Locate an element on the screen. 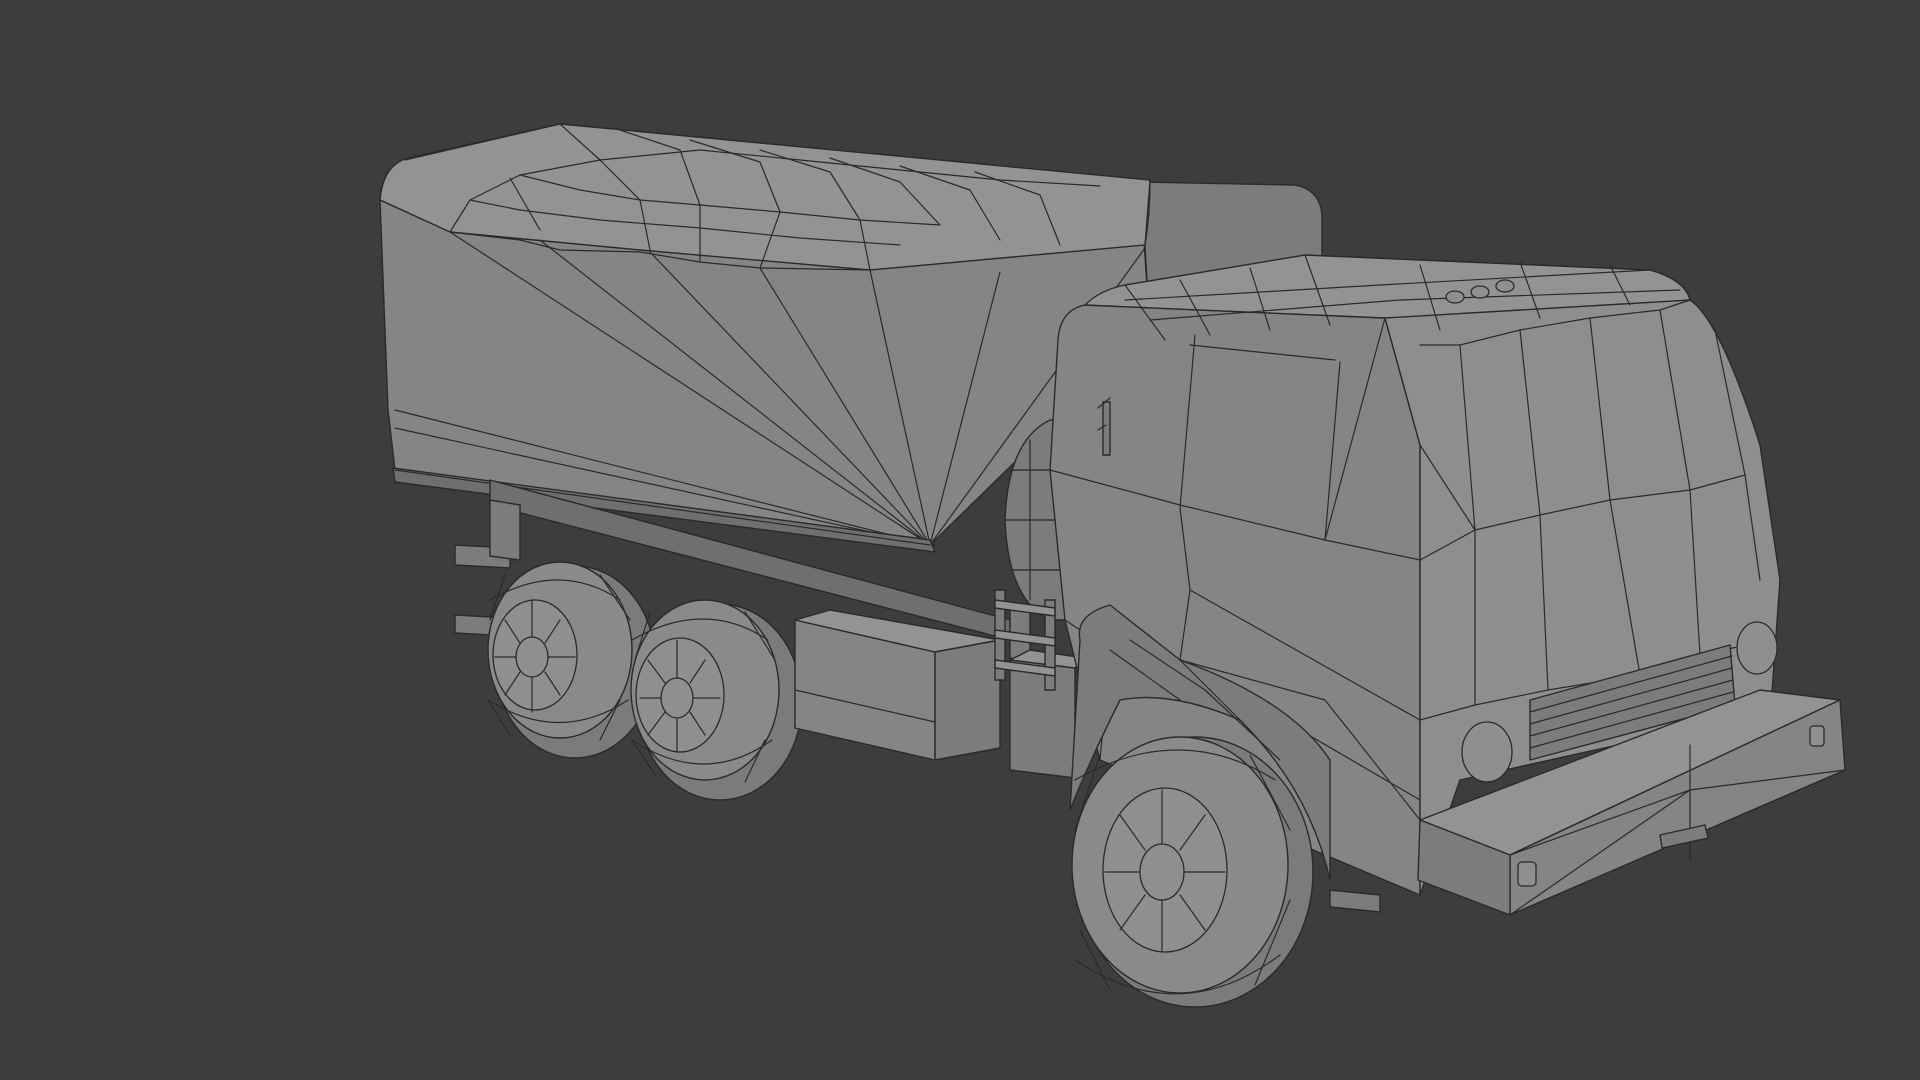 The width and height of the screenshot is (1920, 1080). headlight-left is located at coordinates (1487, 752).